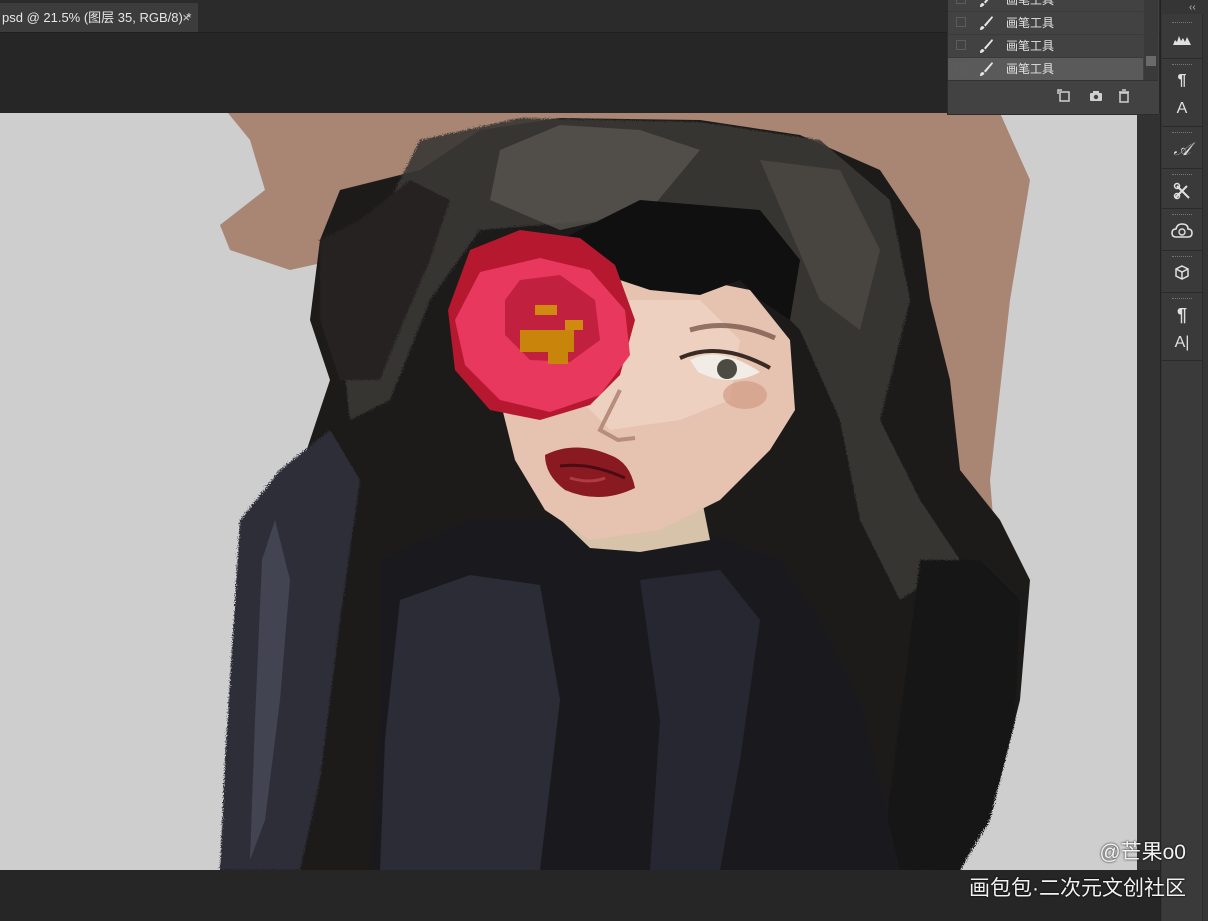  I want to click on paragraph-styles-icon: ¶, so click(1182, 81).